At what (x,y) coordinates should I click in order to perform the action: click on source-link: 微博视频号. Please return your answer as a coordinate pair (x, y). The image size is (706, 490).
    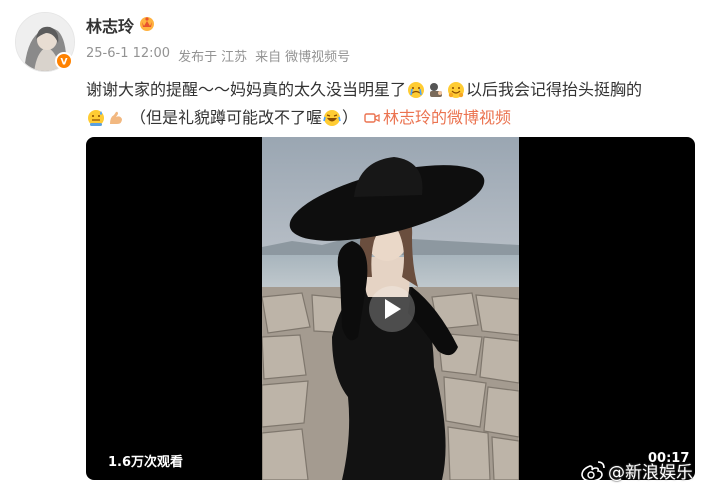
    Looking at the image, I should click on (317, 55).